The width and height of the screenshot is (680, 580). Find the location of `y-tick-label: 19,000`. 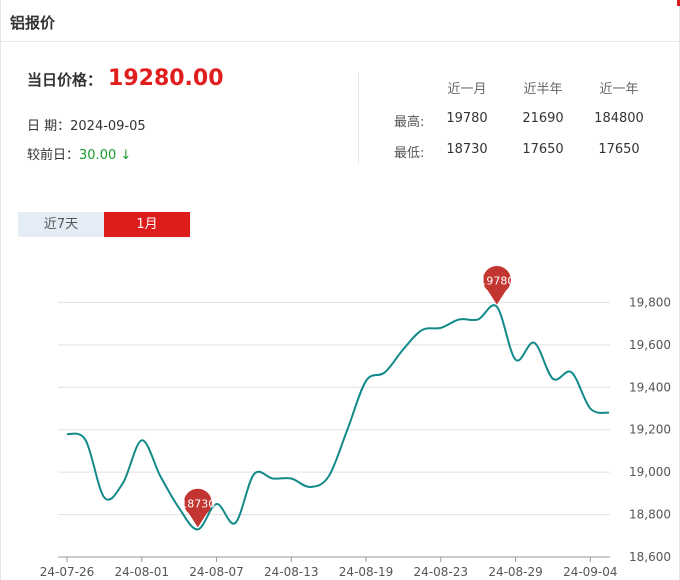

y-tick-label: 19,000 is located at coordinates (650, 472).